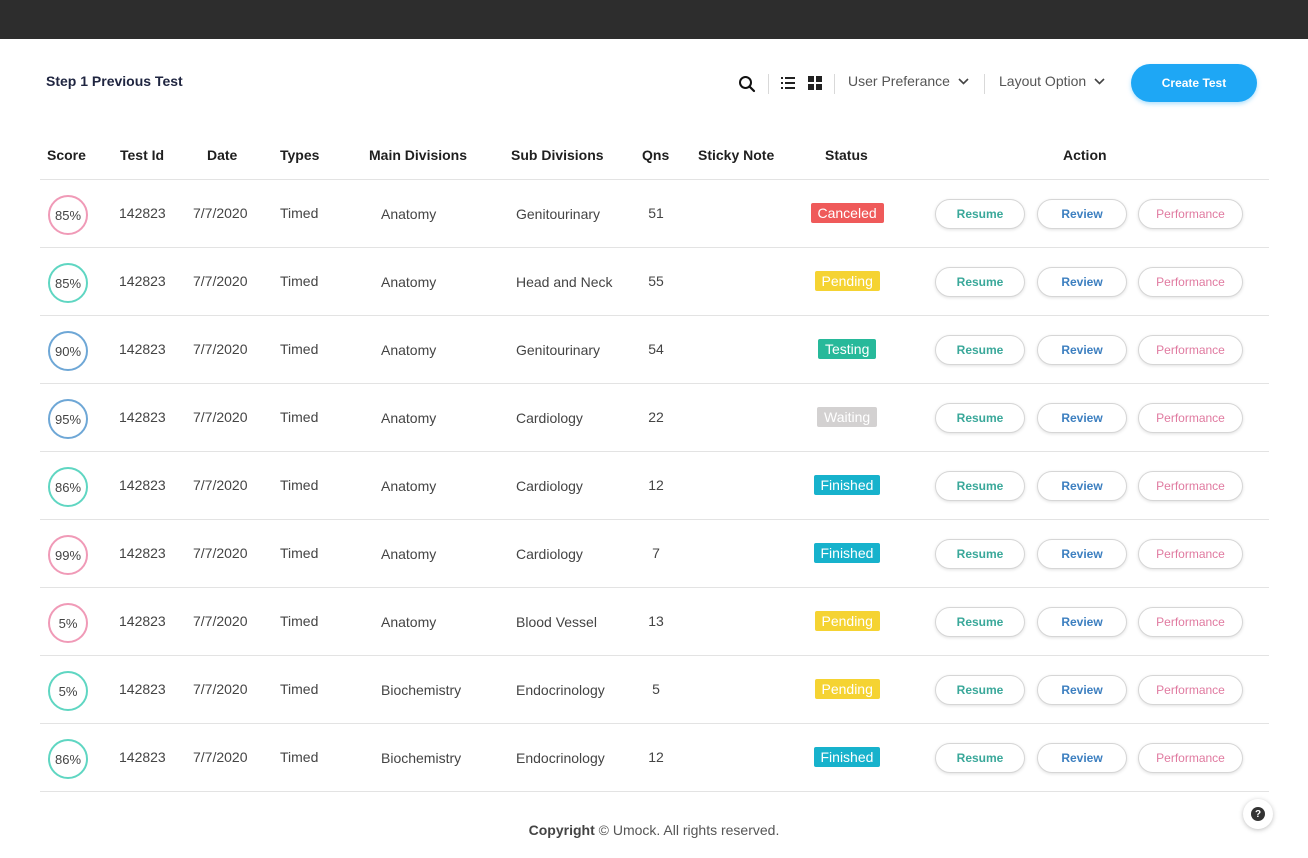 The height and width of the screenshot is (858, 1308). I want to click on qns-cell: 51, so click(656, 213).